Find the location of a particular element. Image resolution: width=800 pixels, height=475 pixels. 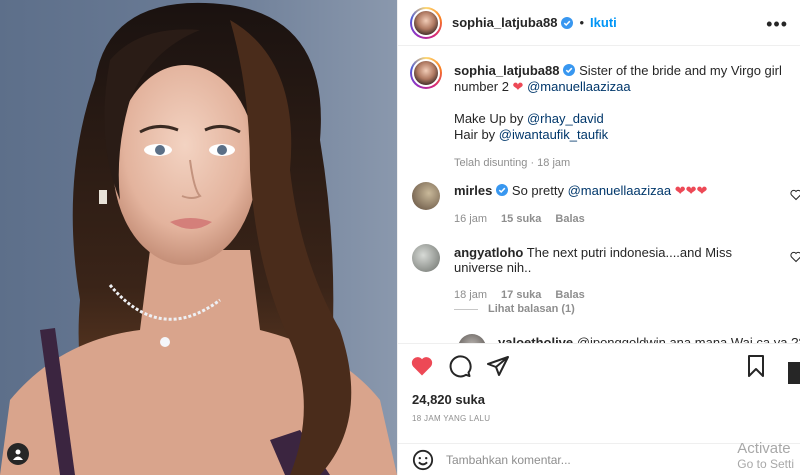

comment-text: So pretty is located at coordinates (538, 190).